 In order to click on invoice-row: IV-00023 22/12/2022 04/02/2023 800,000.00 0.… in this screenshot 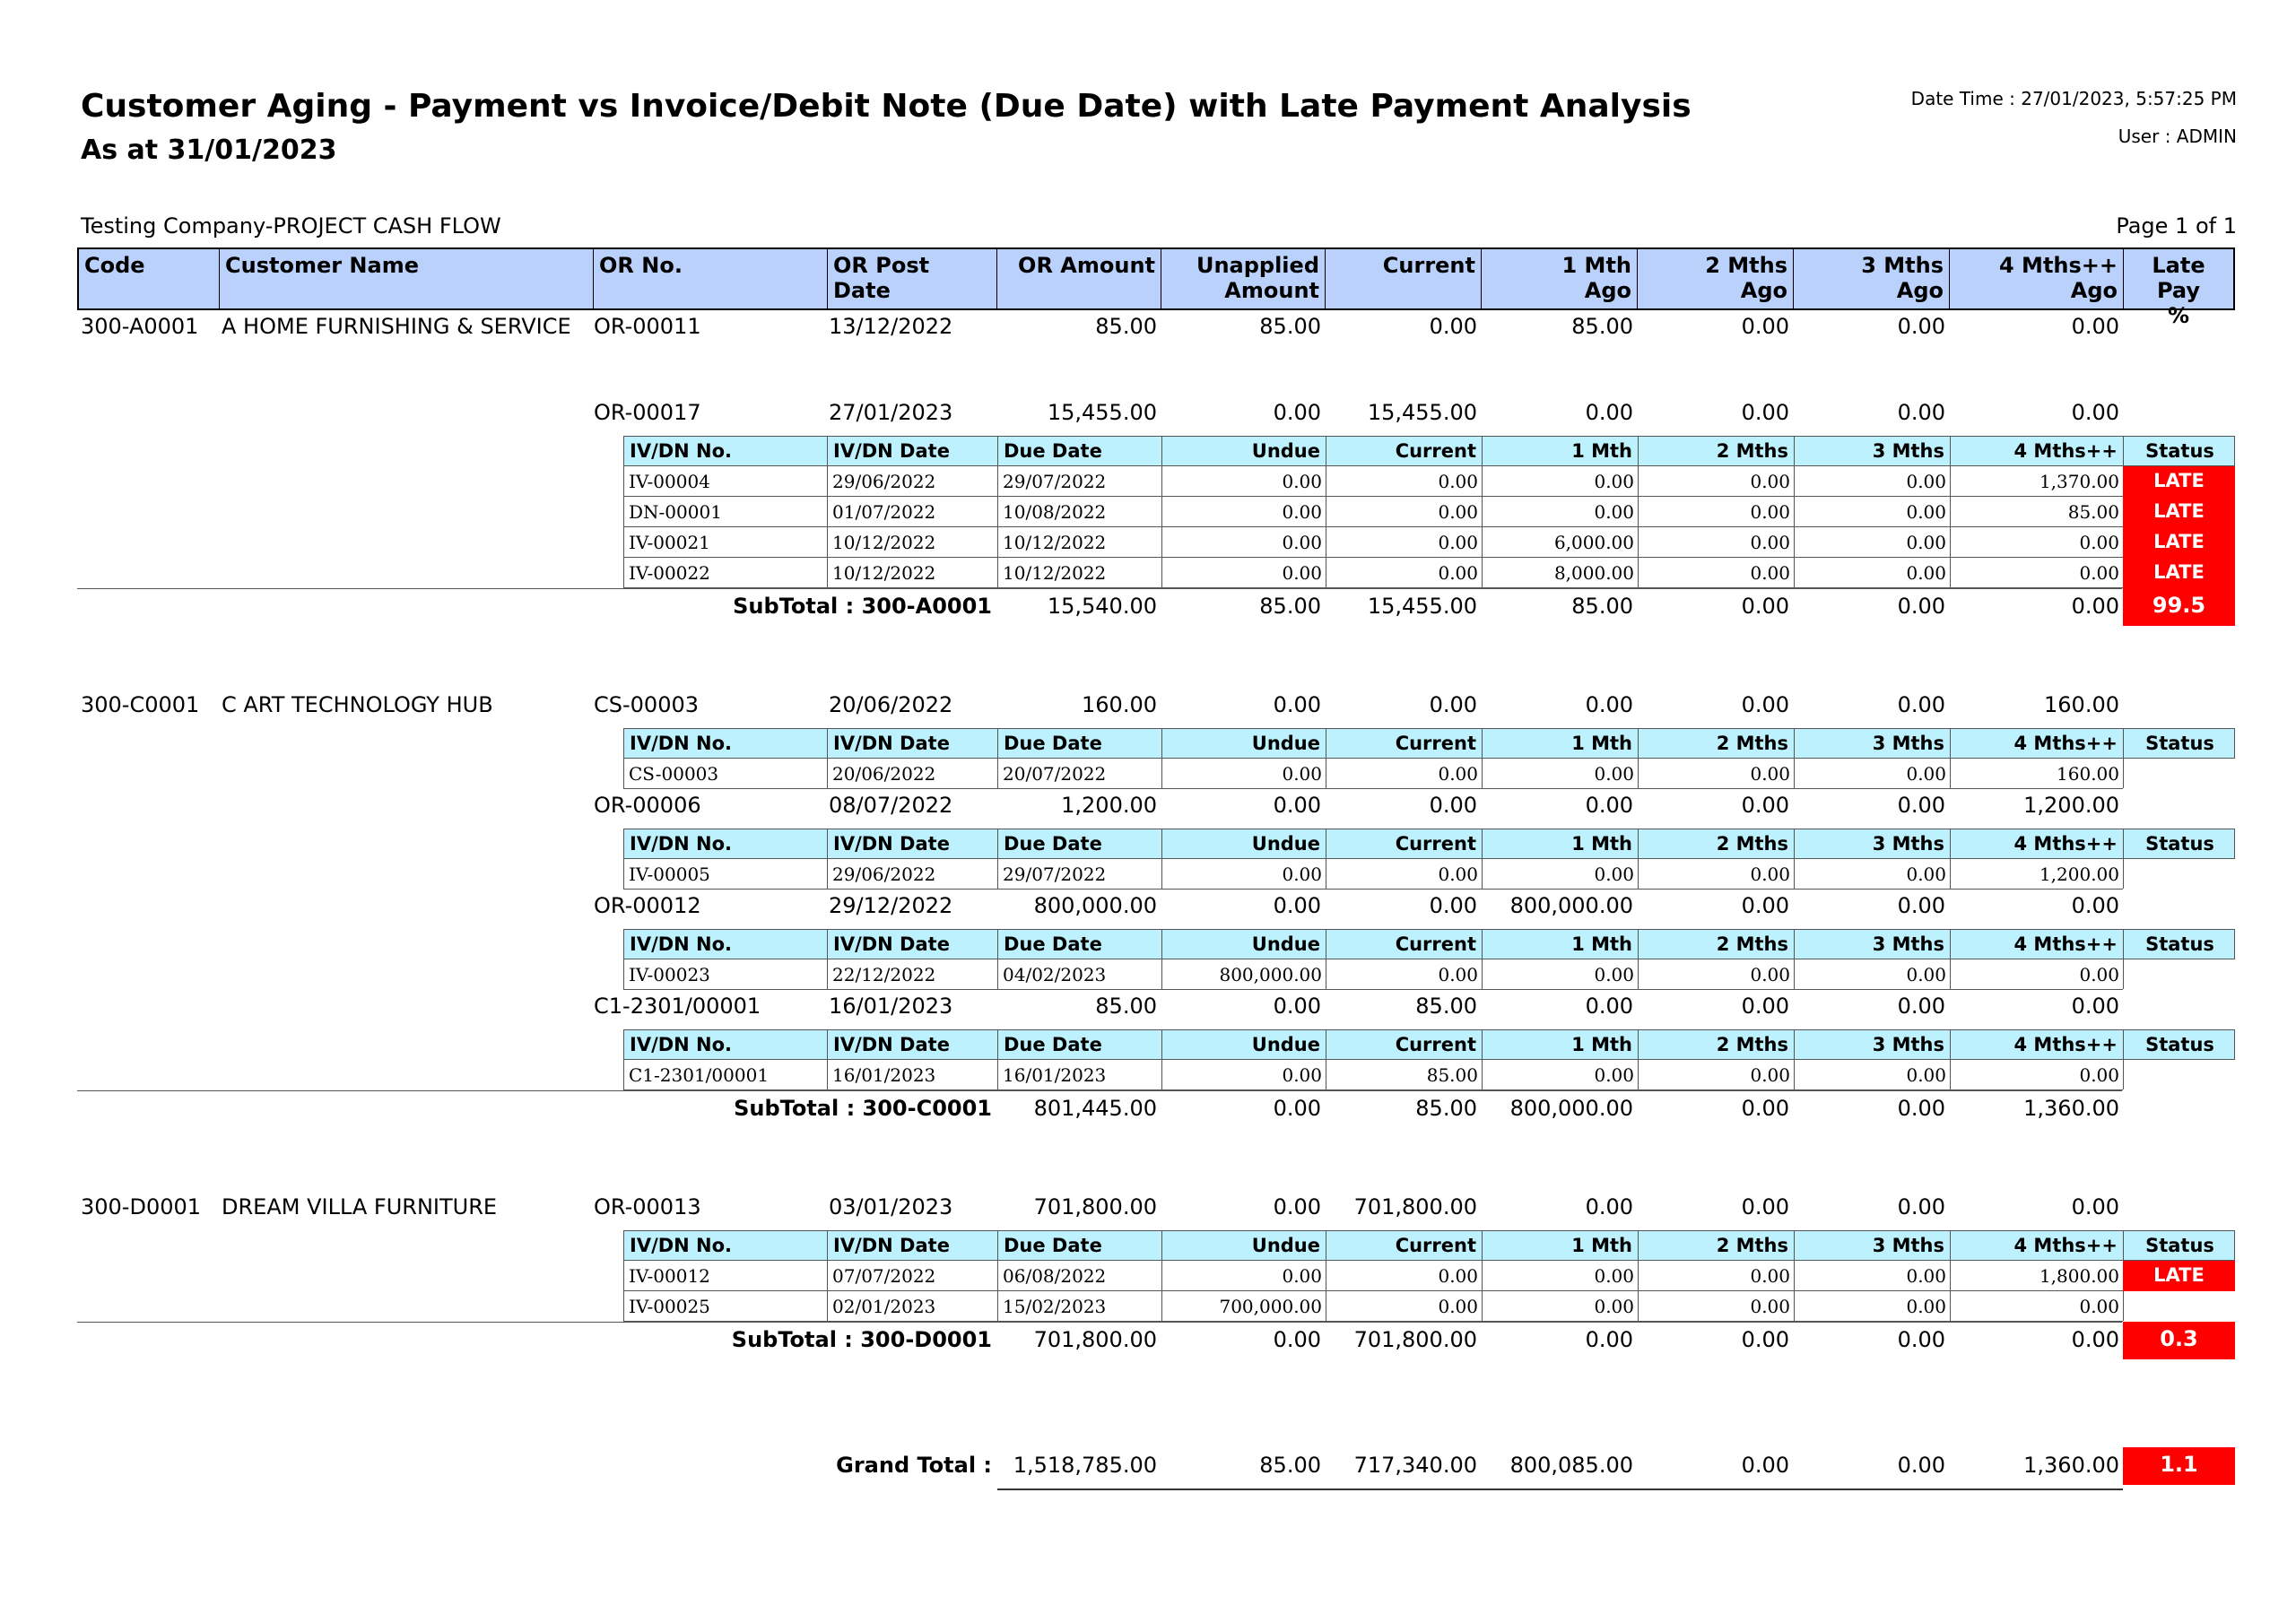, I will do `click(1373, 974)`.